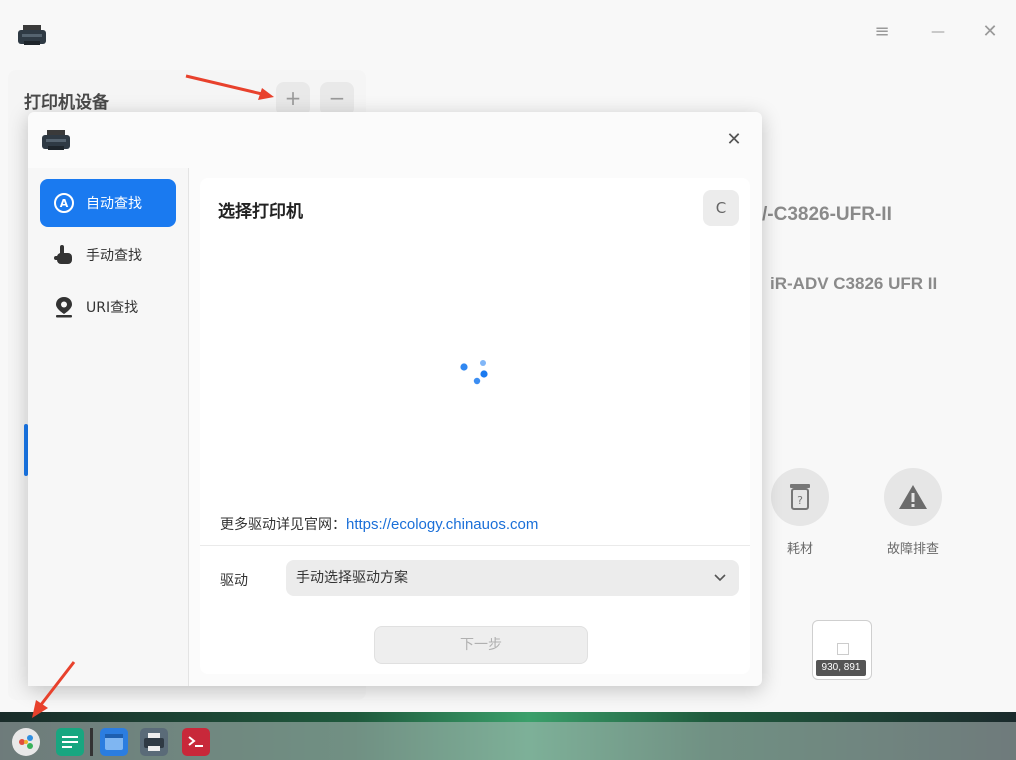 The image size is (1016, 760). Describe the element at coordinates (843, 649) in the screenshot. I see `placeholder-icon` at that location.